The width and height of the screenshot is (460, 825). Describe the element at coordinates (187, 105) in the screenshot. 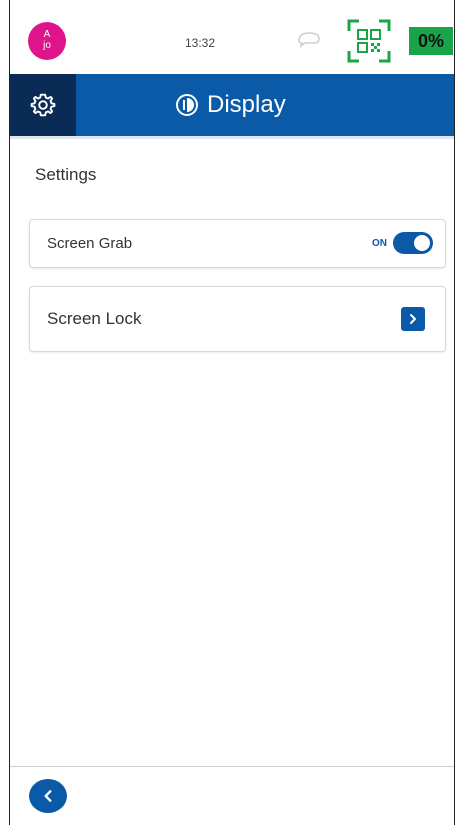

I see `display-icon` at that location.